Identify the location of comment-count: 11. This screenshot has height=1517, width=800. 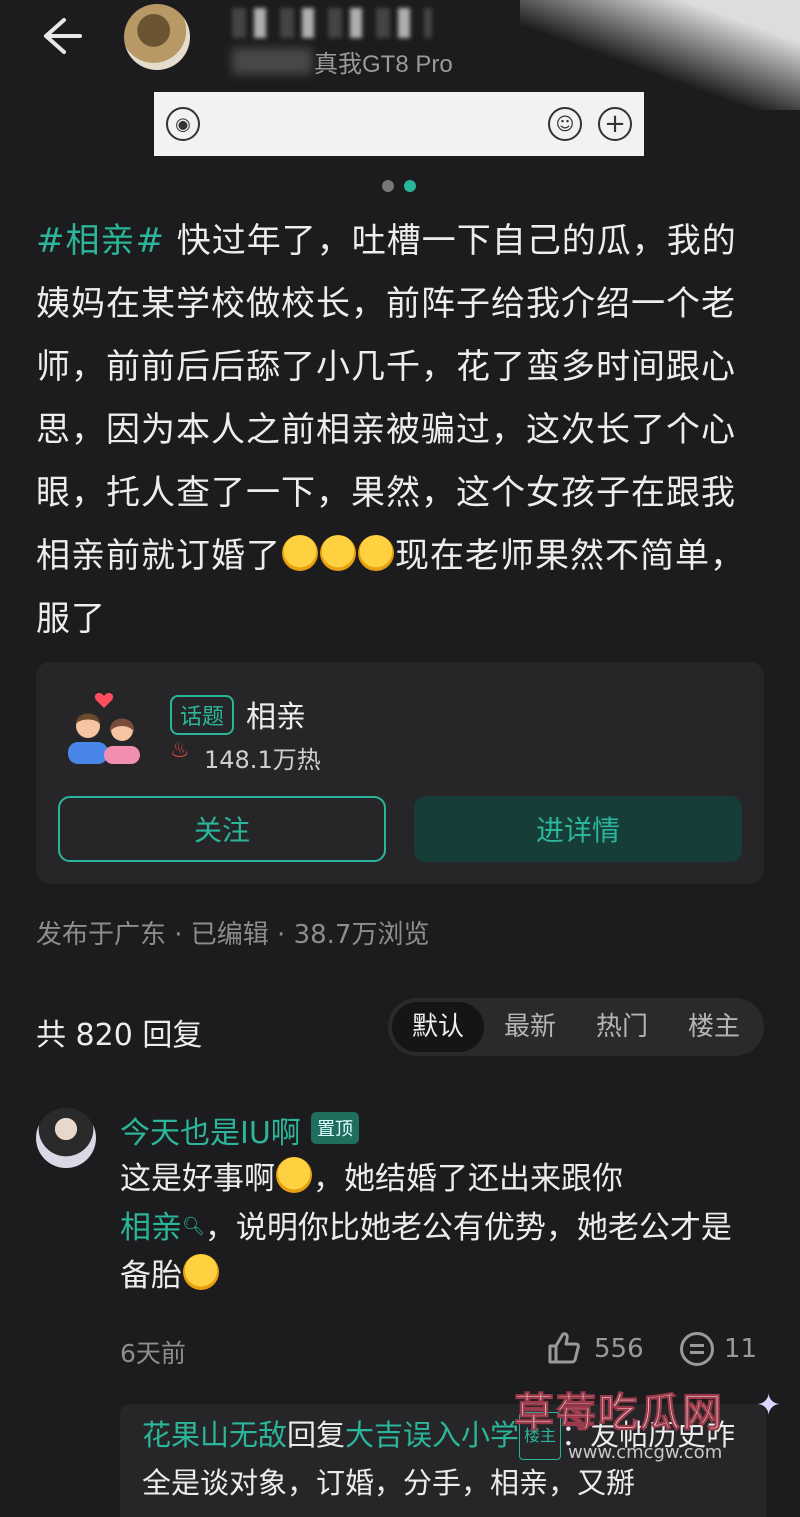
(741, 1349).